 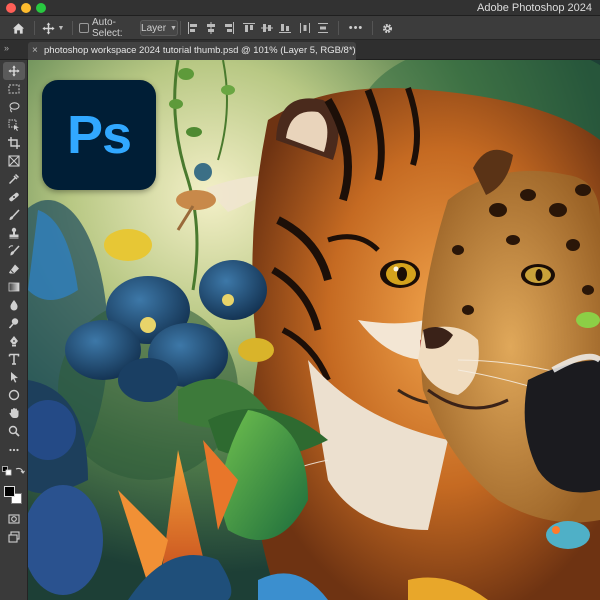 I want to click on gradient-tool, so click(x=14, y=287).